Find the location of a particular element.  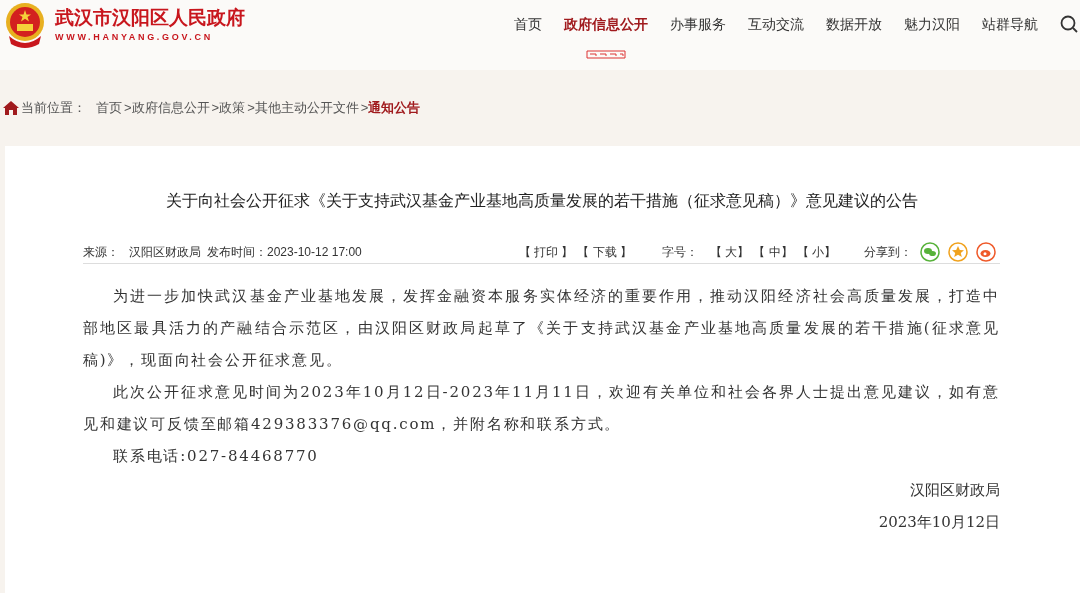

article-title: 关于向社会公开征求《关于支持武汉基金产业基地高质量发展的若干措施（征求意见稿）》意见建议的公告 is located at coordinates (541, 201).